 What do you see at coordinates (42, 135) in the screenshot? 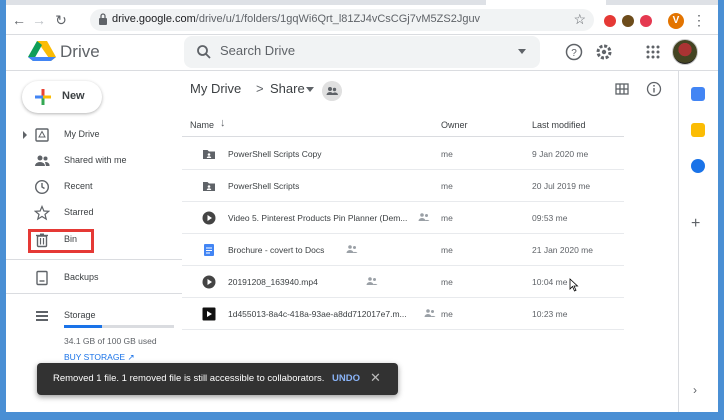
I see `my-drive-icon` at bounding box center [42, 135].